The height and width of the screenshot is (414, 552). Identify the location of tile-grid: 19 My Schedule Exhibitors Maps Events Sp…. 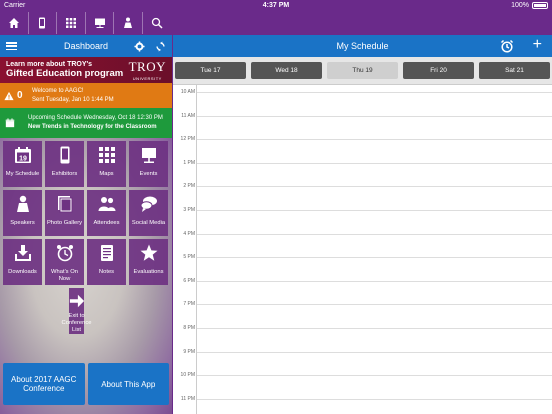
(86, 237).